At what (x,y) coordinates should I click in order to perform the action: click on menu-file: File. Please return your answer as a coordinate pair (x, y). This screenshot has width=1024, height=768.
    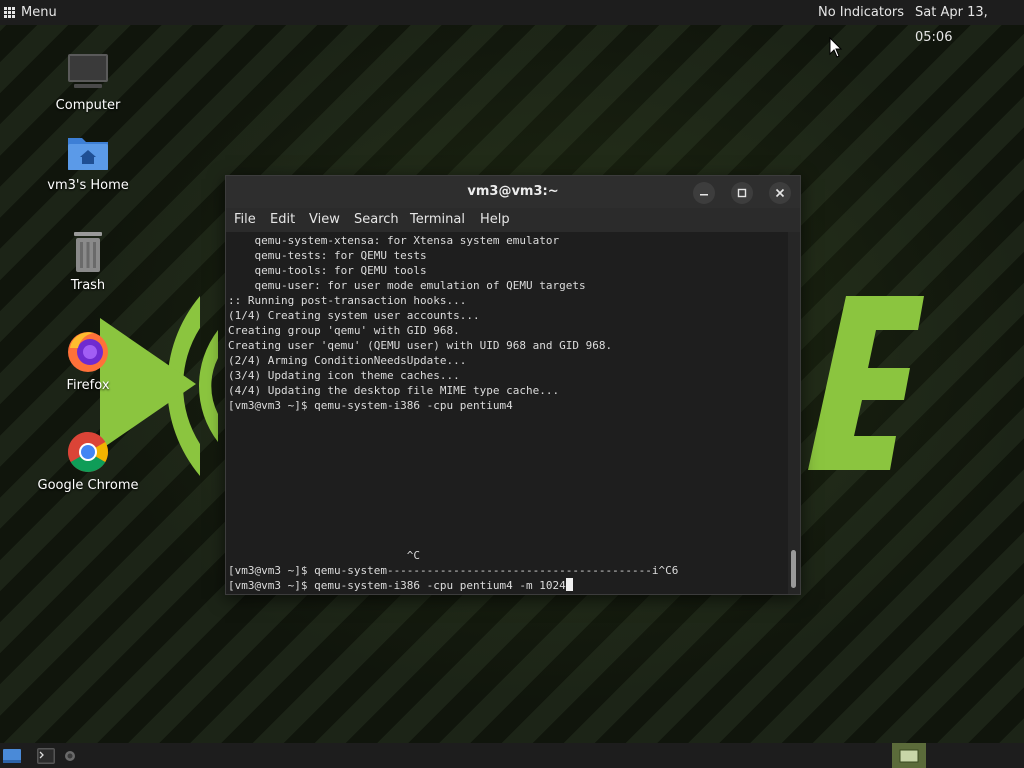
    Looking at the image, I should click on (245, 219).